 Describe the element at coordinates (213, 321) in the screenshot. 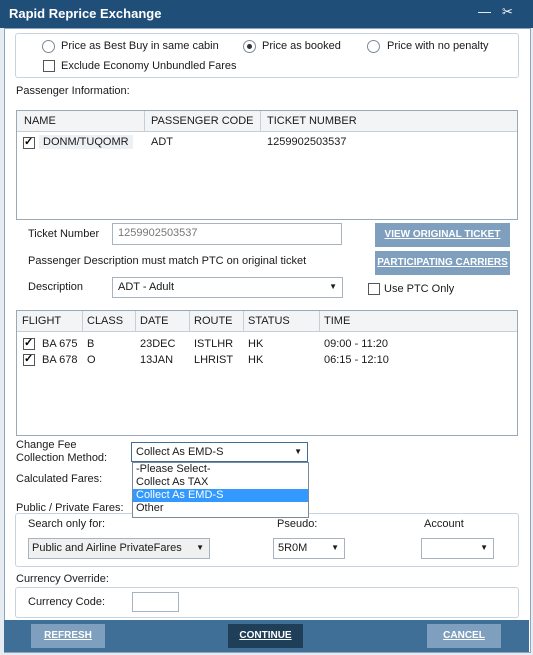

I see `col-route: ROUTE` at that location.